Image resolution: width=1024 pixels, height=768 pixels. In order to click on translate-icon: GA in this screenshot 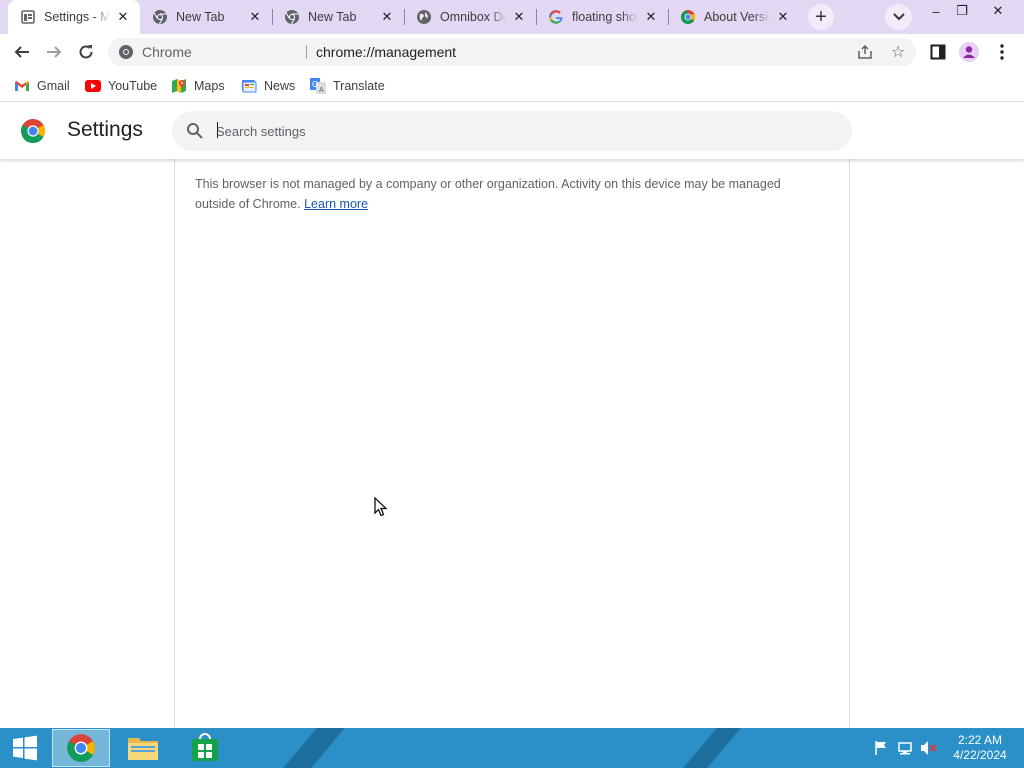, I will do `click(318, 86)`.